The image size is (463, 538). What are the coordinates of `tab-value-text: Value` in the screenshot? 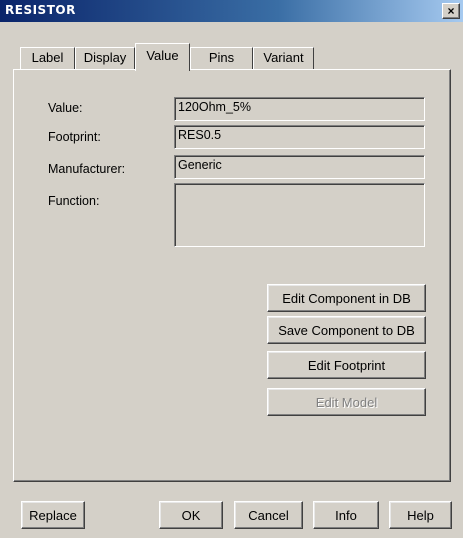 It's located at (162, 55).